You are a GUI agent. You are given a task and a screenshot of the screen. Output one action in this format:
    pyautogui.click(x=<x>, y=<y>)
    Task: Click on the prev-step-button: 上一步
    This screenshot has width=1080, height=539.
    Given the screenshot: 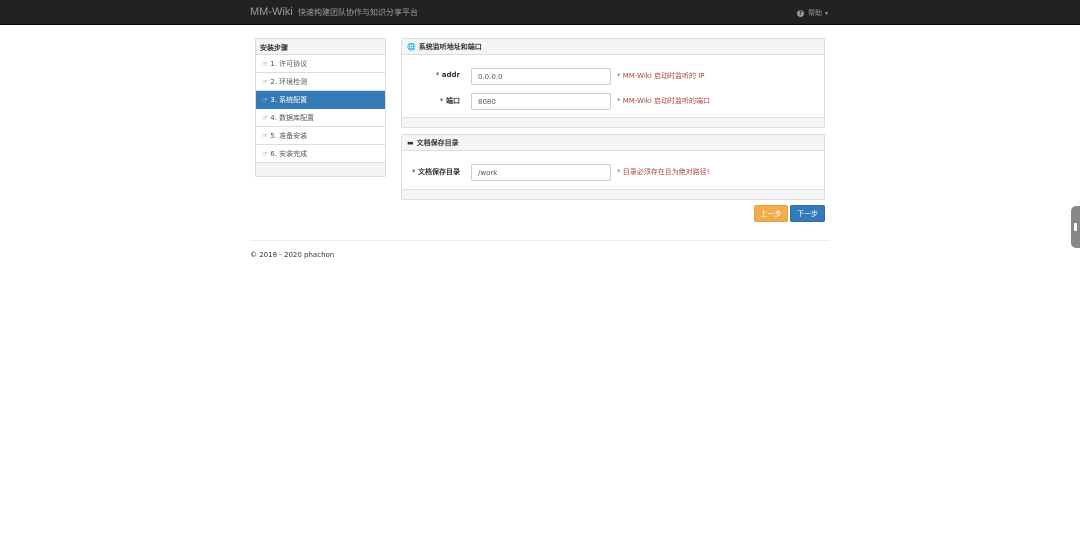 What is the action you would take?
    pyautogui.click(x=771, y=213)
    